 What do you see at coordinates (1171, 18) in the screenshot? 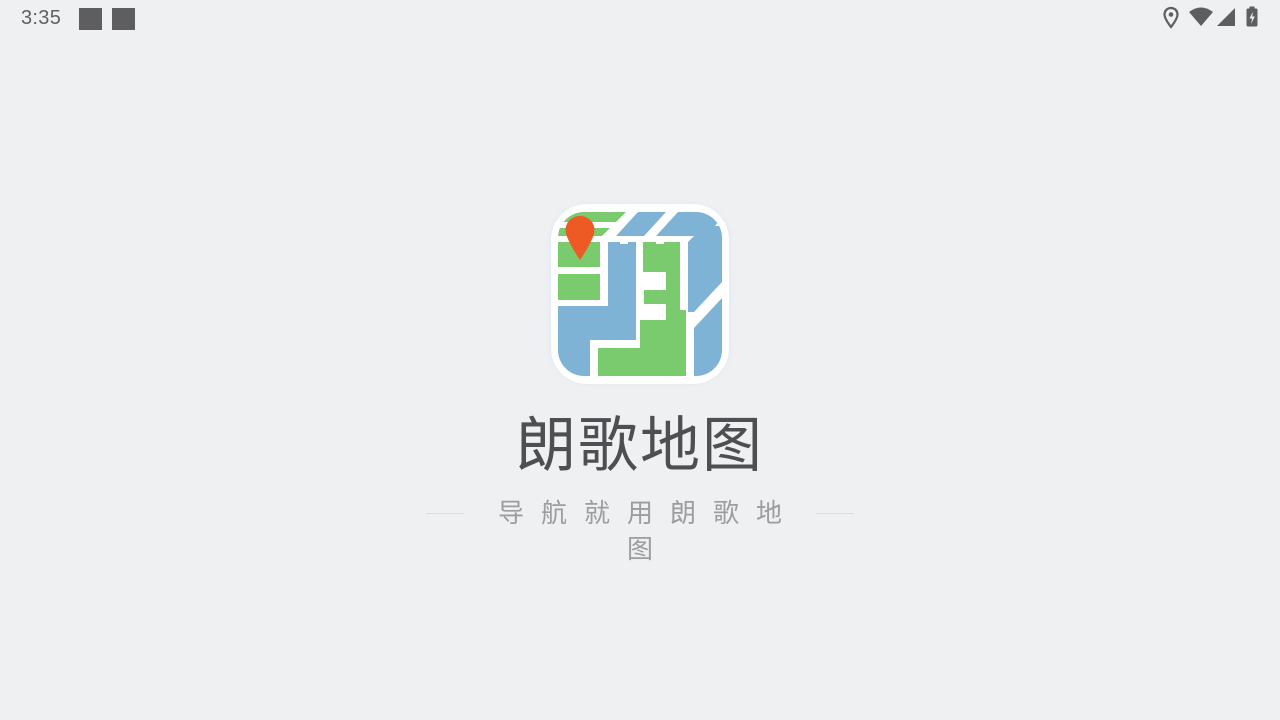
I see `location-icon` at bounding box center [1171, 18].